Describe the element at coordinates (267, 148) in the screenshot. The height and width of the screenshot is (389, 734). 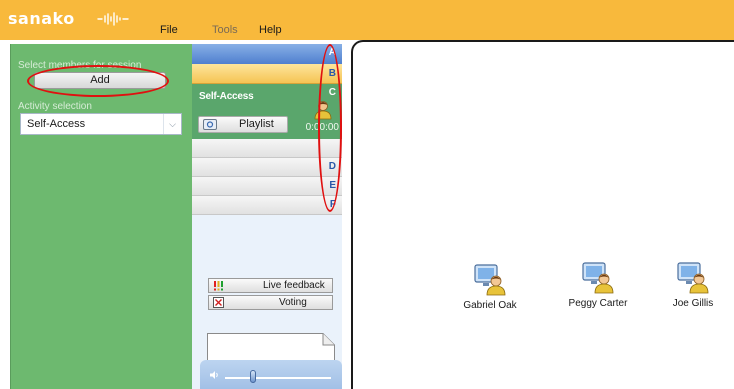
I see `channel-row-empty` at that location.